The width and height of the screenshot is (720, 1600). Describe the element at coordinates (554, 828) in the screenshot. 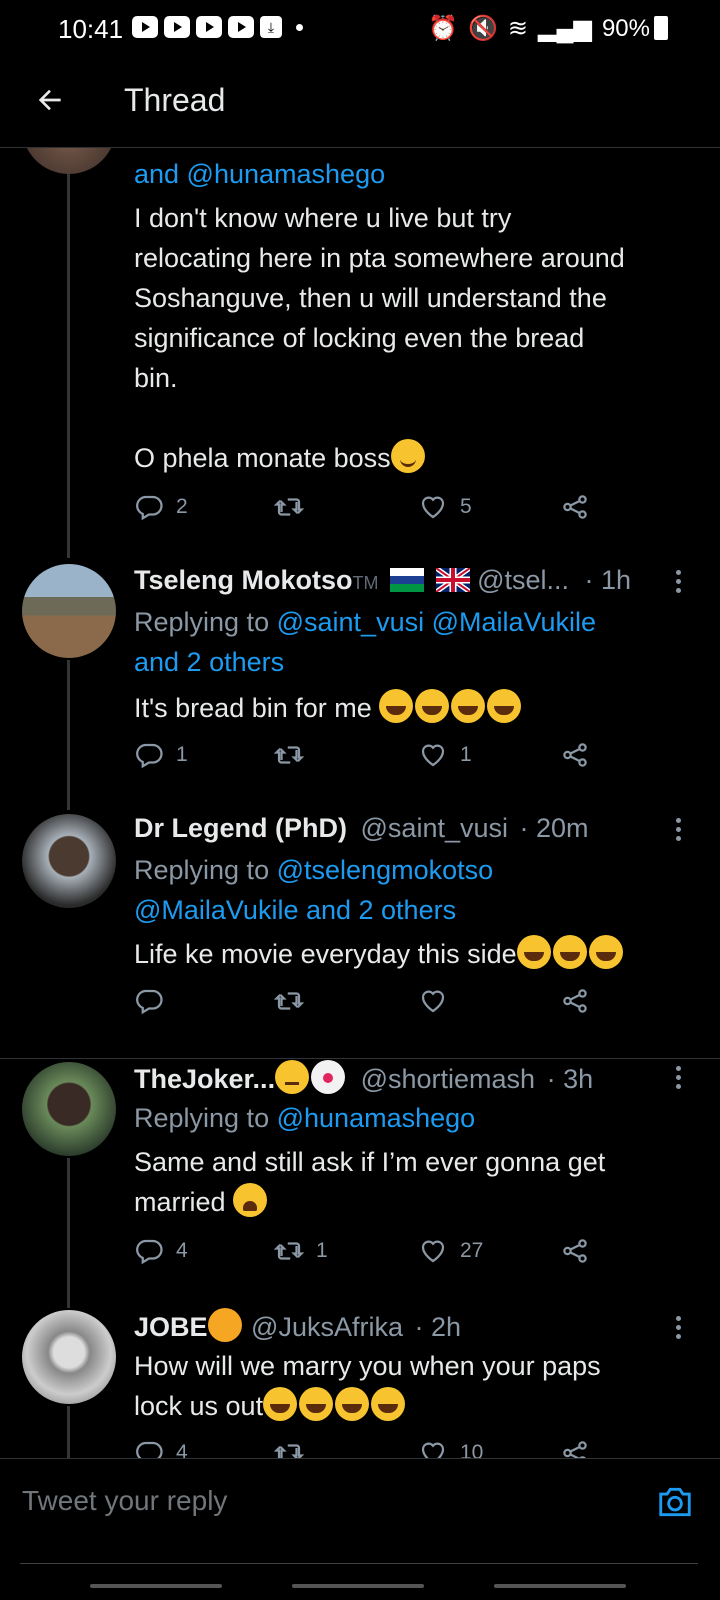

I see `timestamp: · 20m` at that location.